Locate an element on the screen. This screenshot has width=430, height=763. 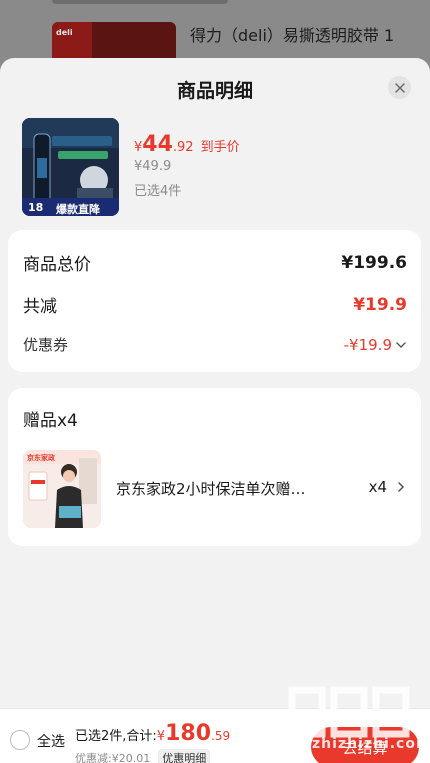
price-block: ¥ 44 .92 到手价 ¥49.9 已选4件 is located at coordinates (187, 165).